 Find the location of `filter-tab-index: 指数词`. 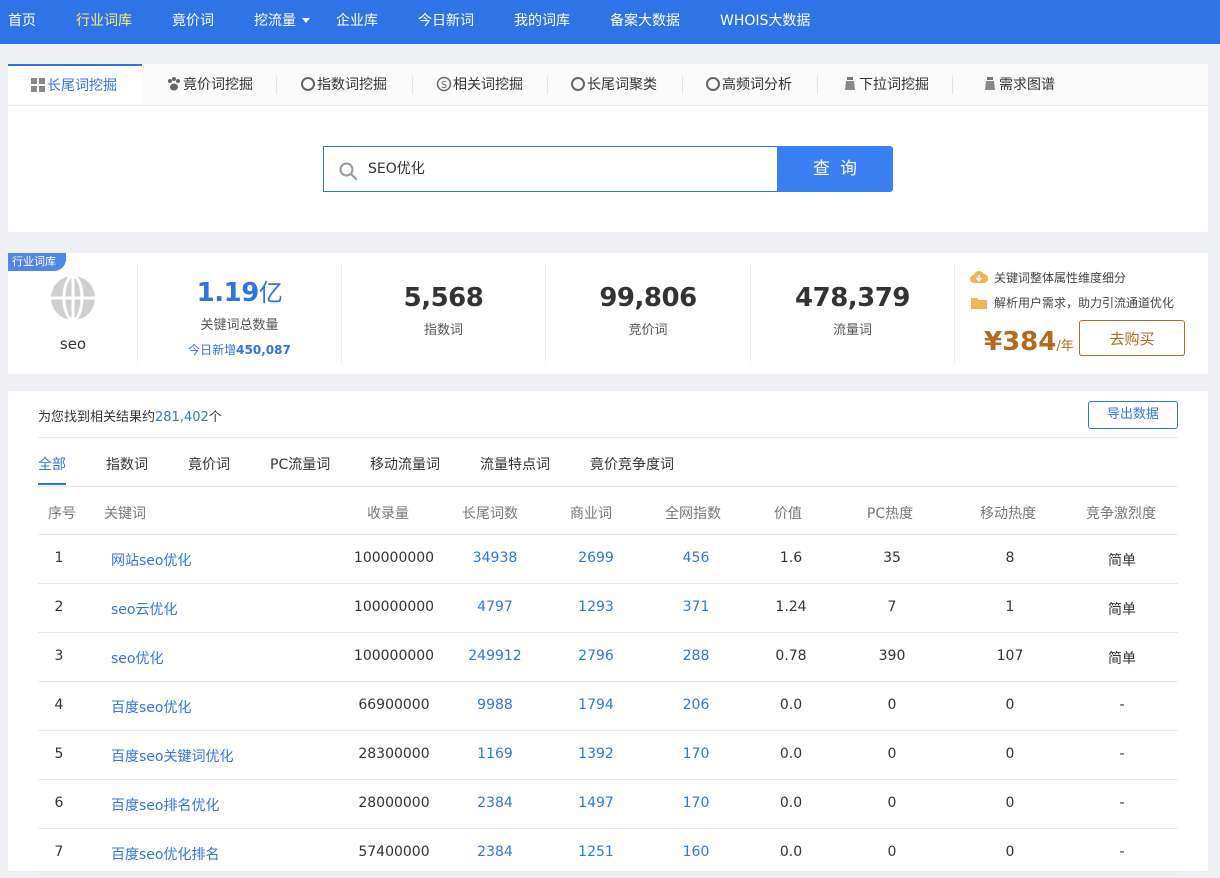

filter-tab-index: 指数词 is located at coordinates (127, 464).